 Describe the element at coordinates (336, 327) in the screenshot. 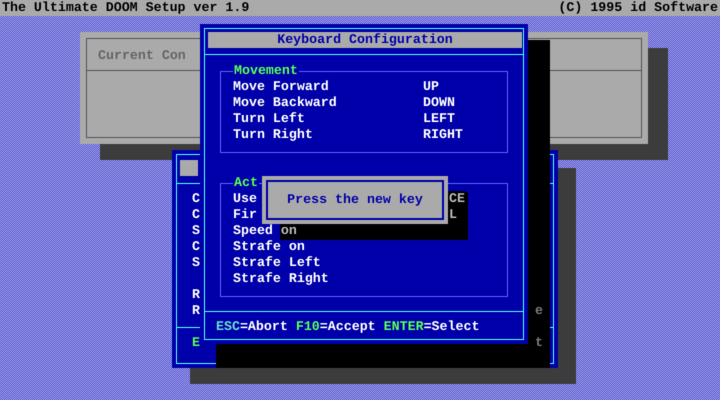

I see `shortcut-hint: F10=Accept` at that location.